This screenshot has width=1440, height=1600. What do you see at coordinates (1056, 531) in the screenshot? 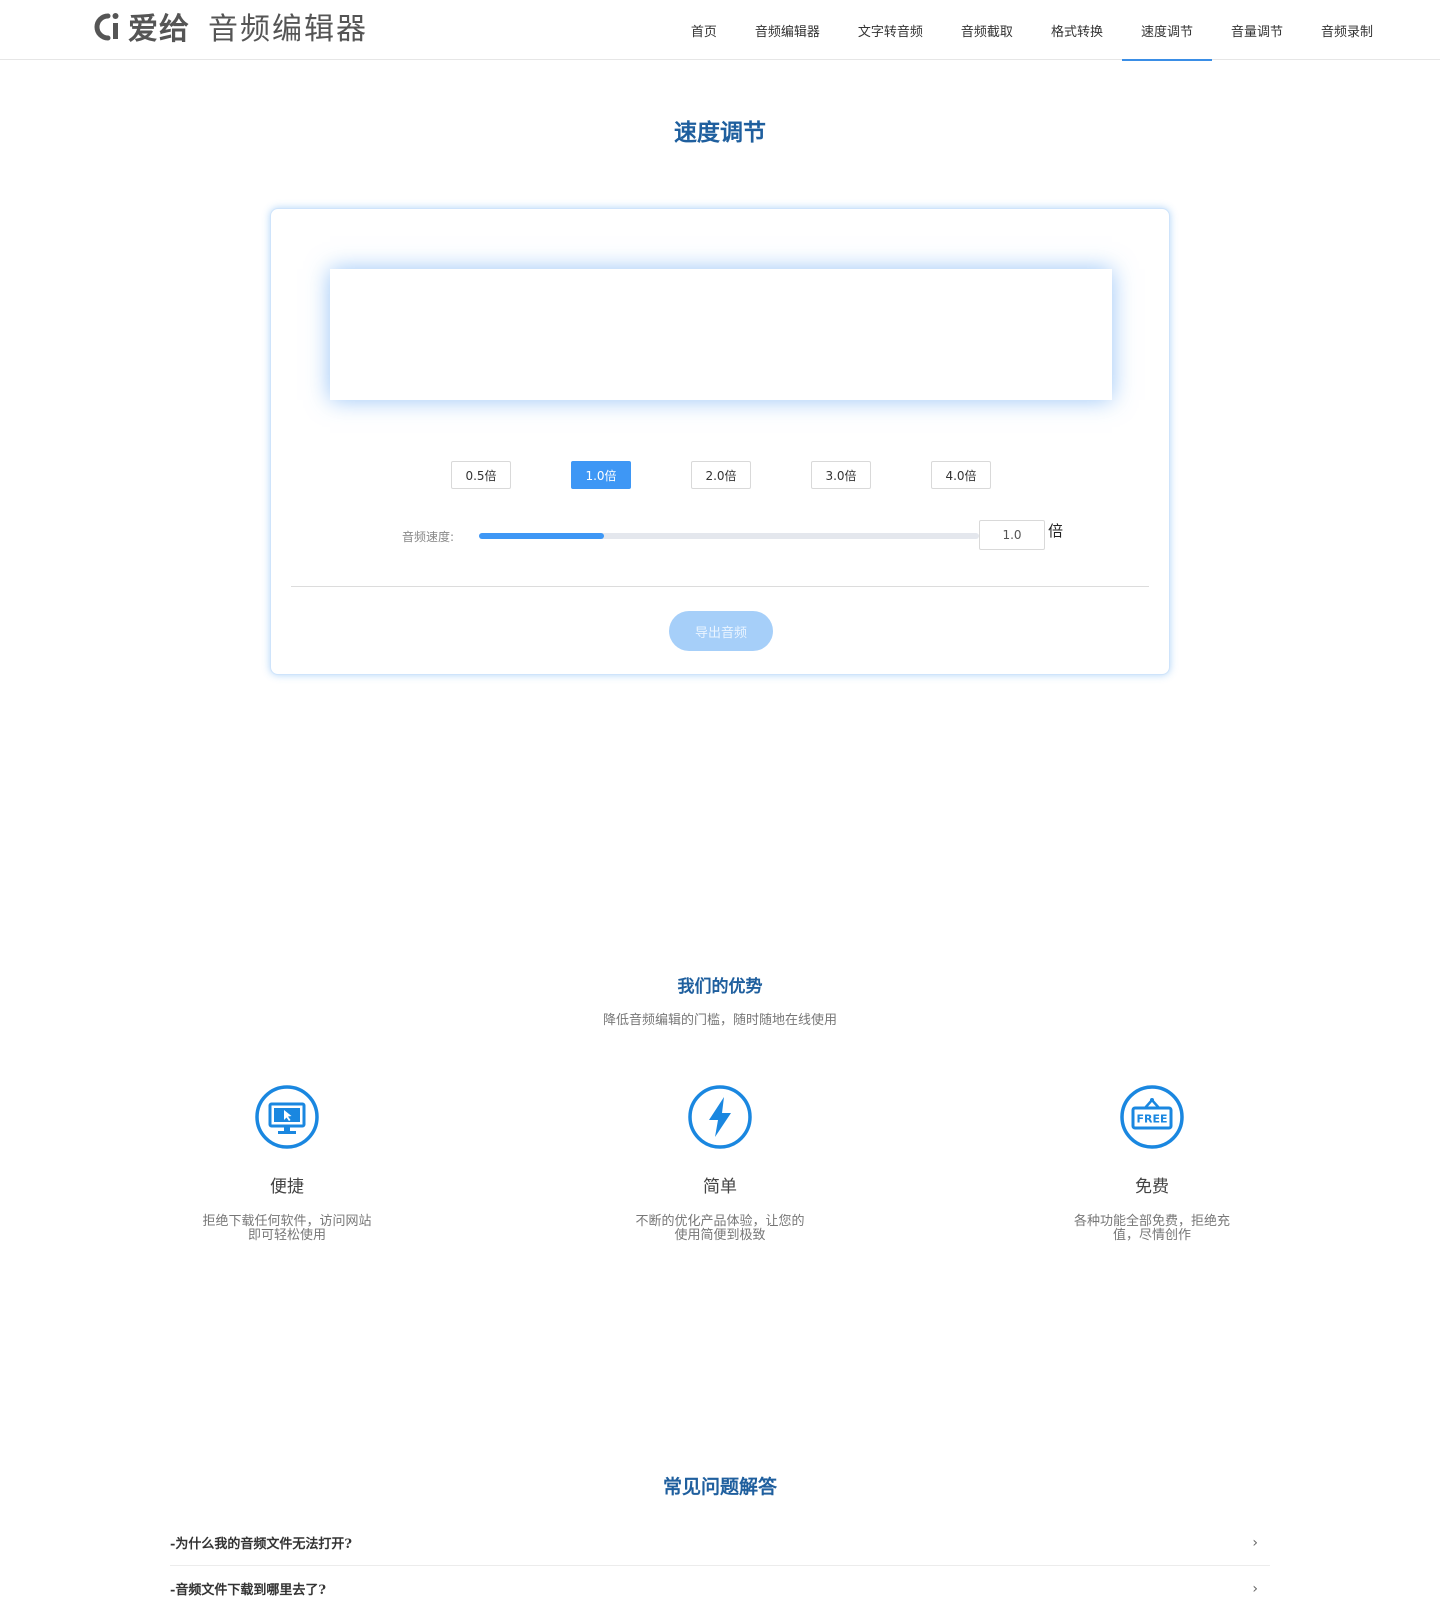
I see `speed-unit-label: 倍` at bounding box center [1056, 531].